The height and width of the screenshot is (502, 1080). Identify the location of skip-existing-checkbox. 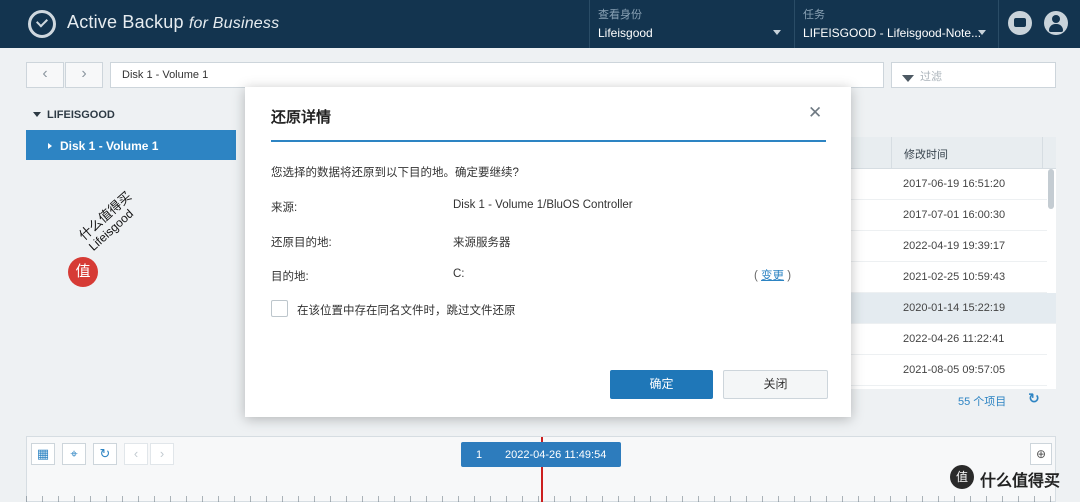
(279, 308).